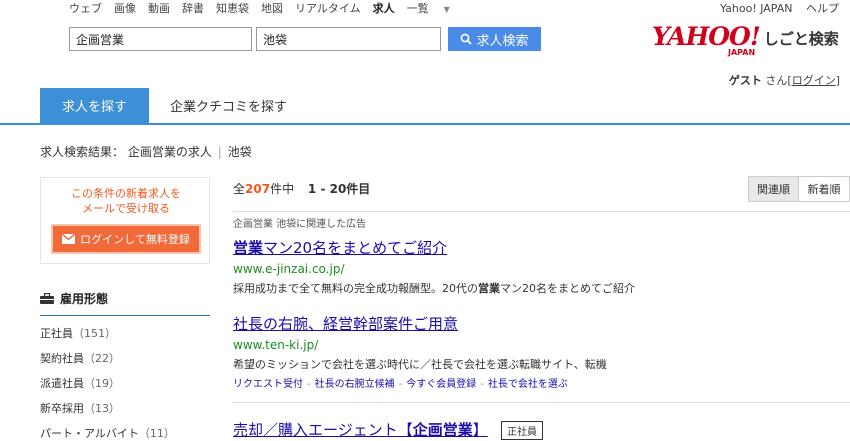  What do you see at coordinates (258, 189) in the screenshot?
I see `total-count: 207` at bounding box center [258, 189].